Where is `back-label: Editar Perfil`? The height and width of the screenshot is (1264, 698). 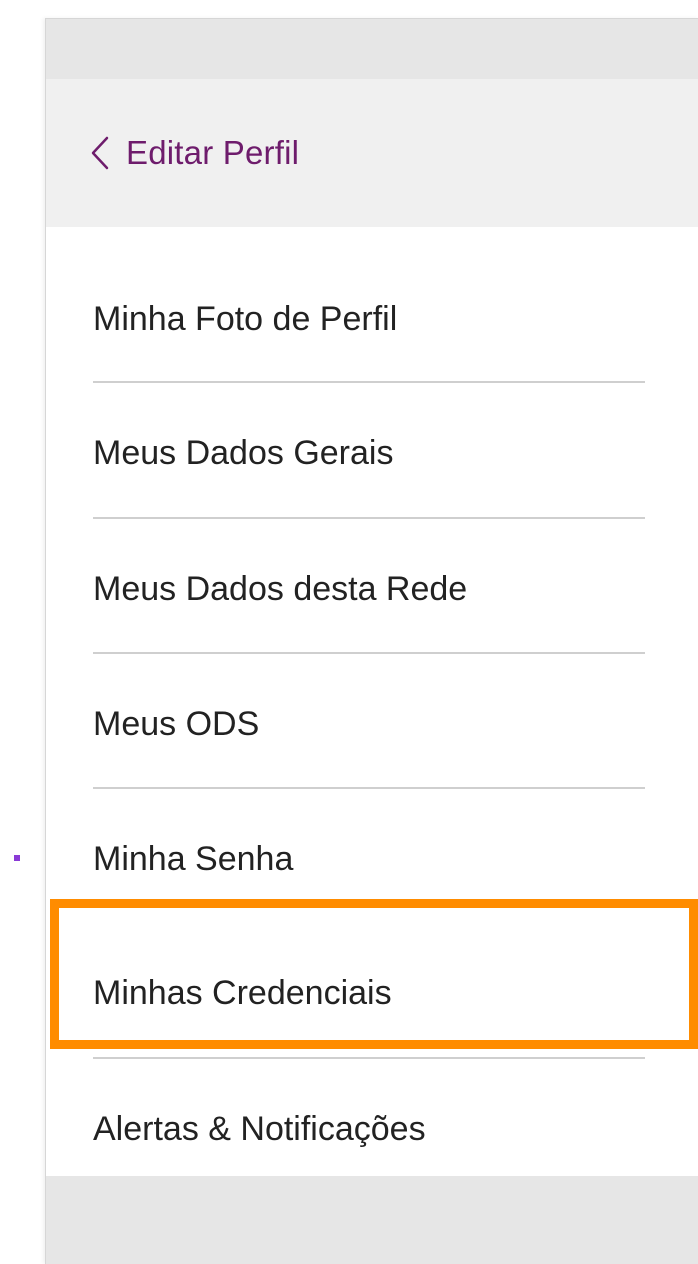
back-label: Editar Perfil is located at coordinates (213, 152).